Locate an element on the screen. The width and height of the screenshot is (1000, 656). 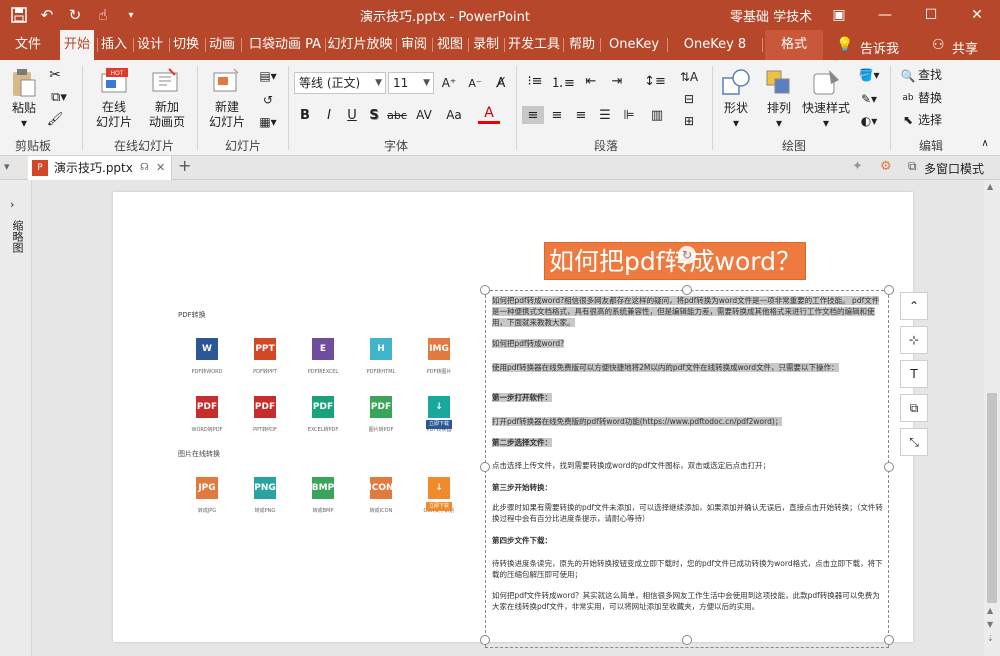
online-slides-icon: HOT is located at coordinates (115, 81).